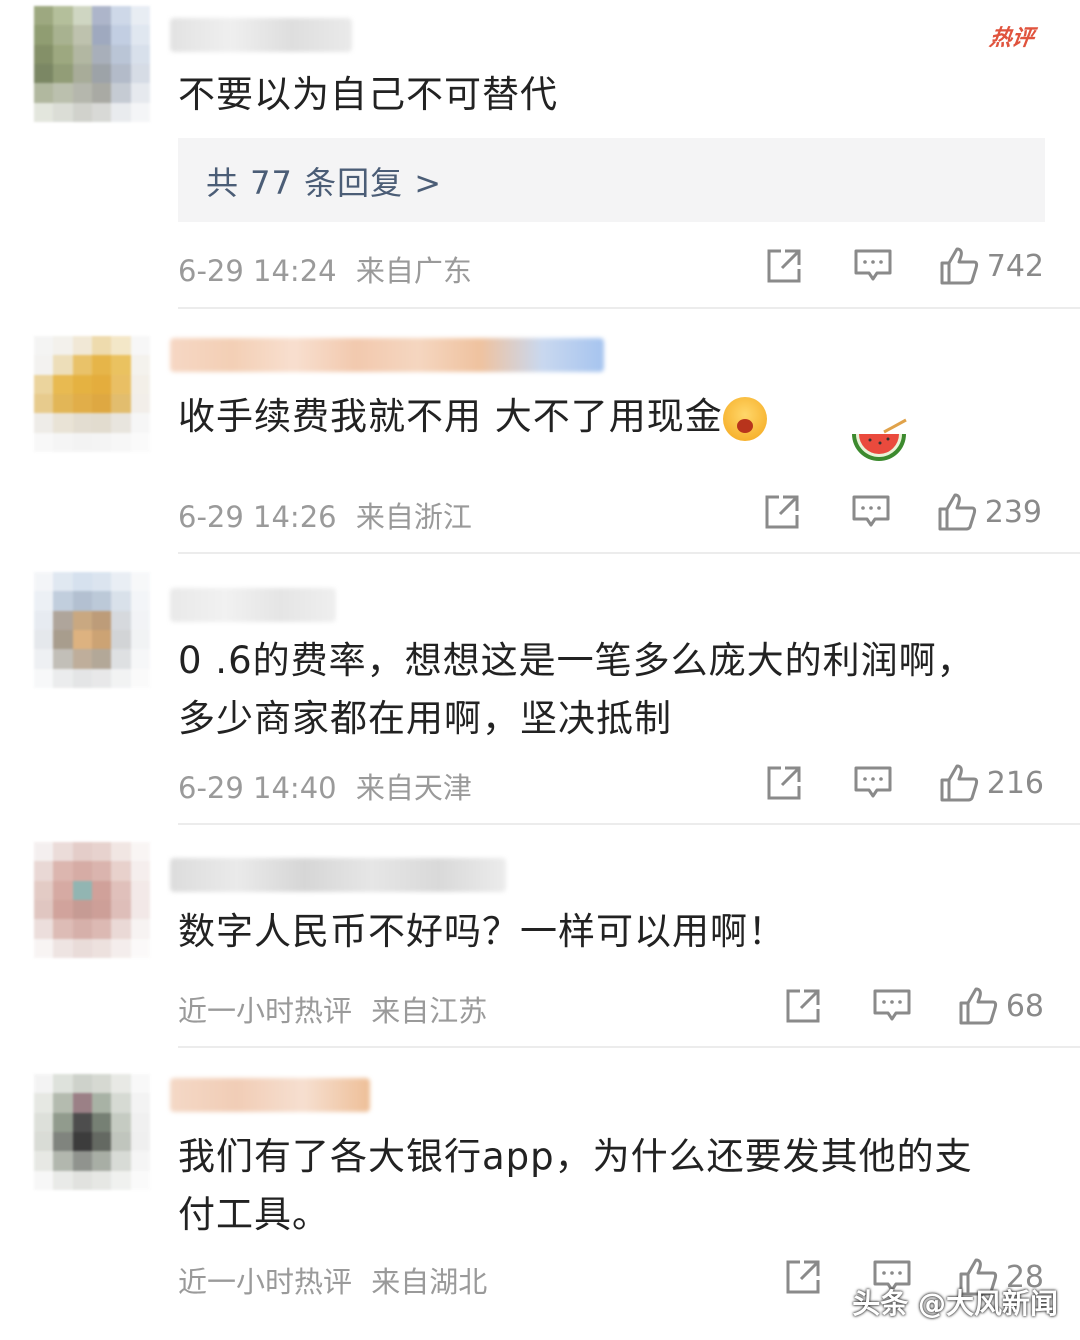  I want to click on comment-text: 收手续费我就不用 大不了用现金, so click(472, 417).